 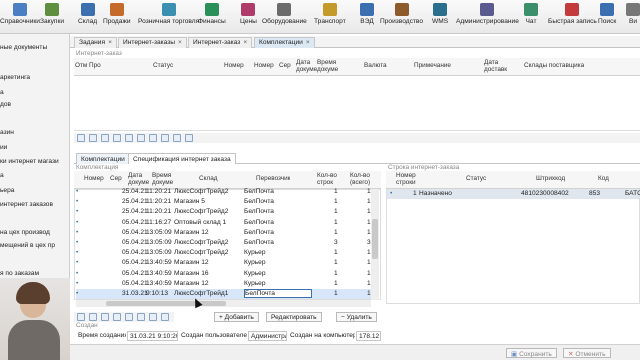 I want to click on toolbar-finance-button: Финансы, so click(x=212, y=17).